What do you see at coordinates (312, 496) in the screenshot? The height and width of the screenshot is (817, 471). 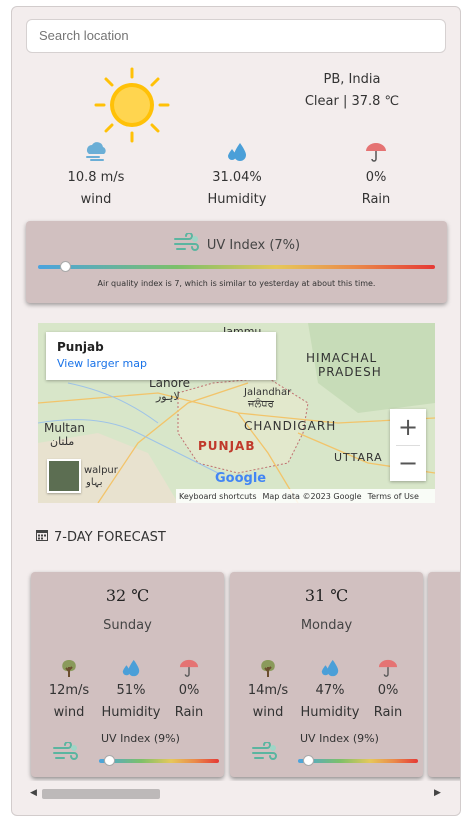 I see `map-data-text: Map data ©2023 Google` at bounding box center [312, 496].